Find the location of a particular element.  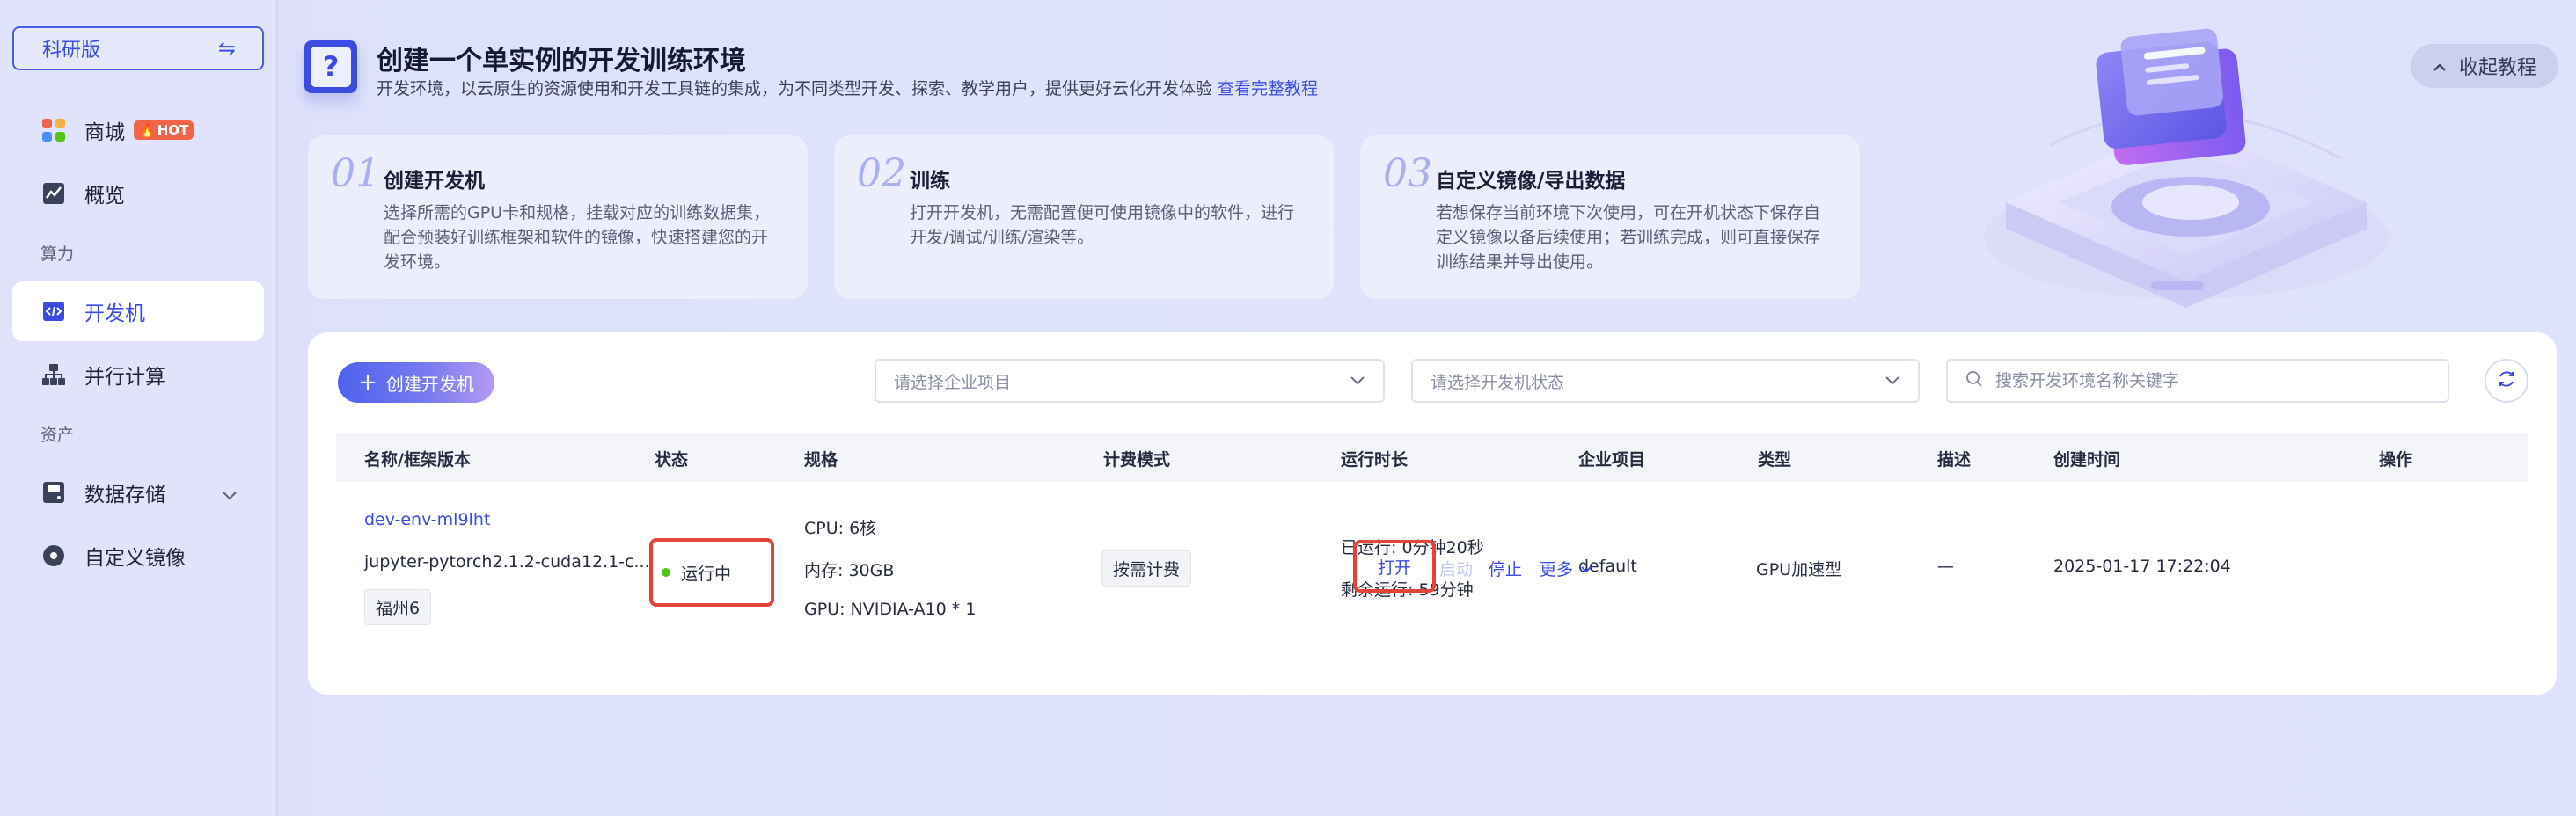

col-project: 企业项目 is located at coordinates (1612, 460).